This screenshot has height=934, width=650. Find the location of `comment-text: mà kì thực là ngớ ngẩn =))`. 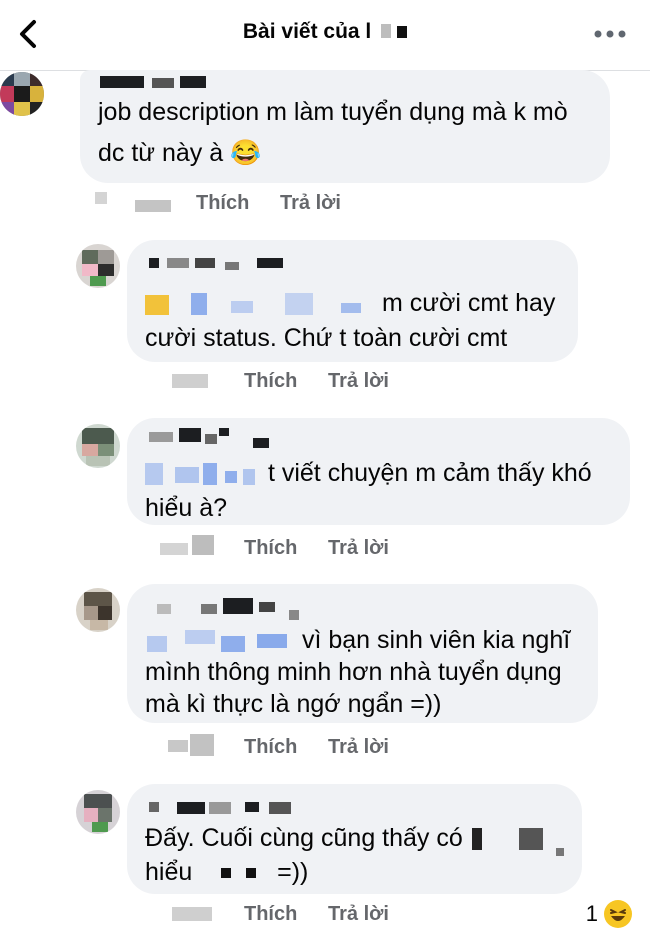

comment-text: mà kì thực là ngớ ngẩn =)) is located at coordinates (293, 704).